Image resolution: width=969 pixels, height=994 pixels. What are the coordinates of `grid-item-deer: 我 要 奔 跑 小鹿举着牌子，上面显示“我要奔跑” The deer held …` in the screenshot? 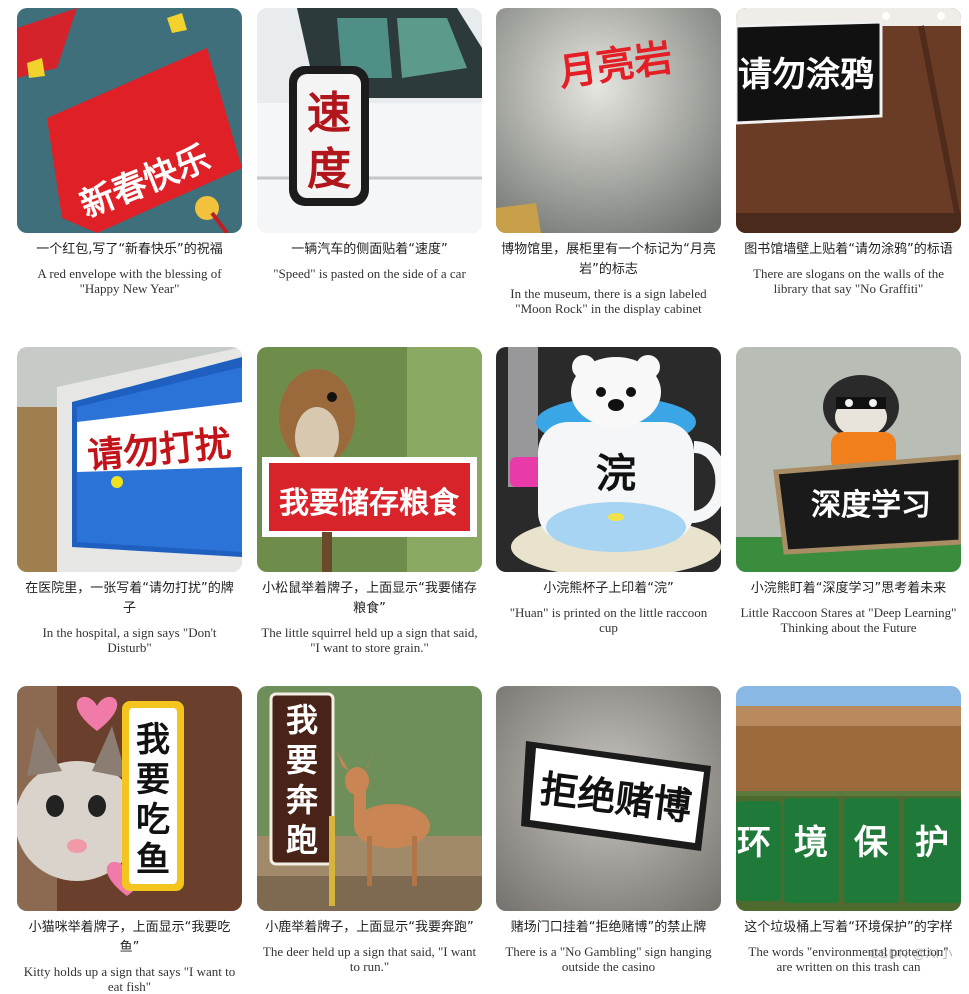 It's located at (369, 830).